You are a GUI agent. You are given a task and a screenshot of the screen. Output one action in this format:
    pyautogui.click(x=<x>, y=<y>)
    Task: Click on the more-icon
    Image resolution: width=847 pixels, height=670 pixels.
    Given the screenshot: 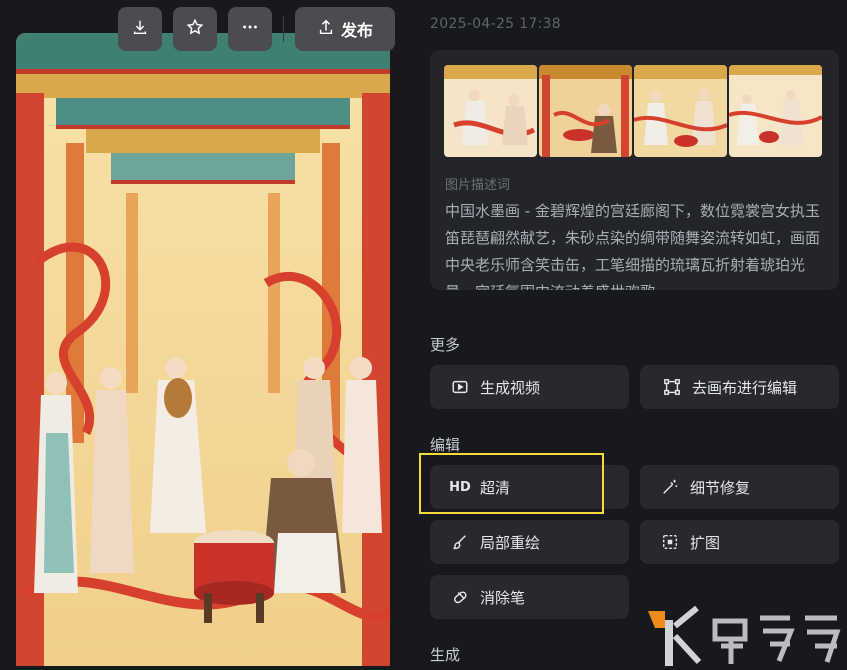 What is the action you would take?
    pyautogui.click(x=250, y=29)
    